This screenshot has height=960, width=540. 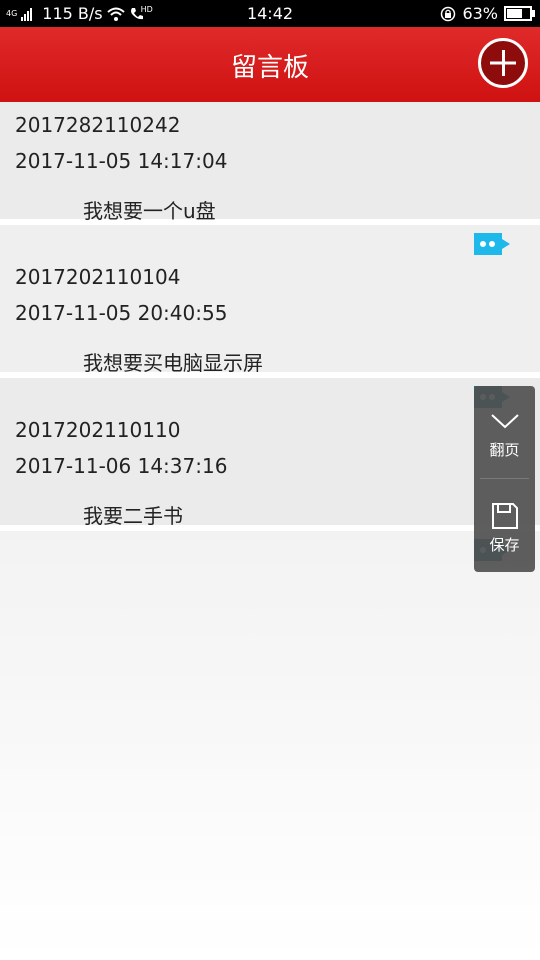 I want to click on floating-action-panel: 翻页 保存, so click(x=504, y=479).